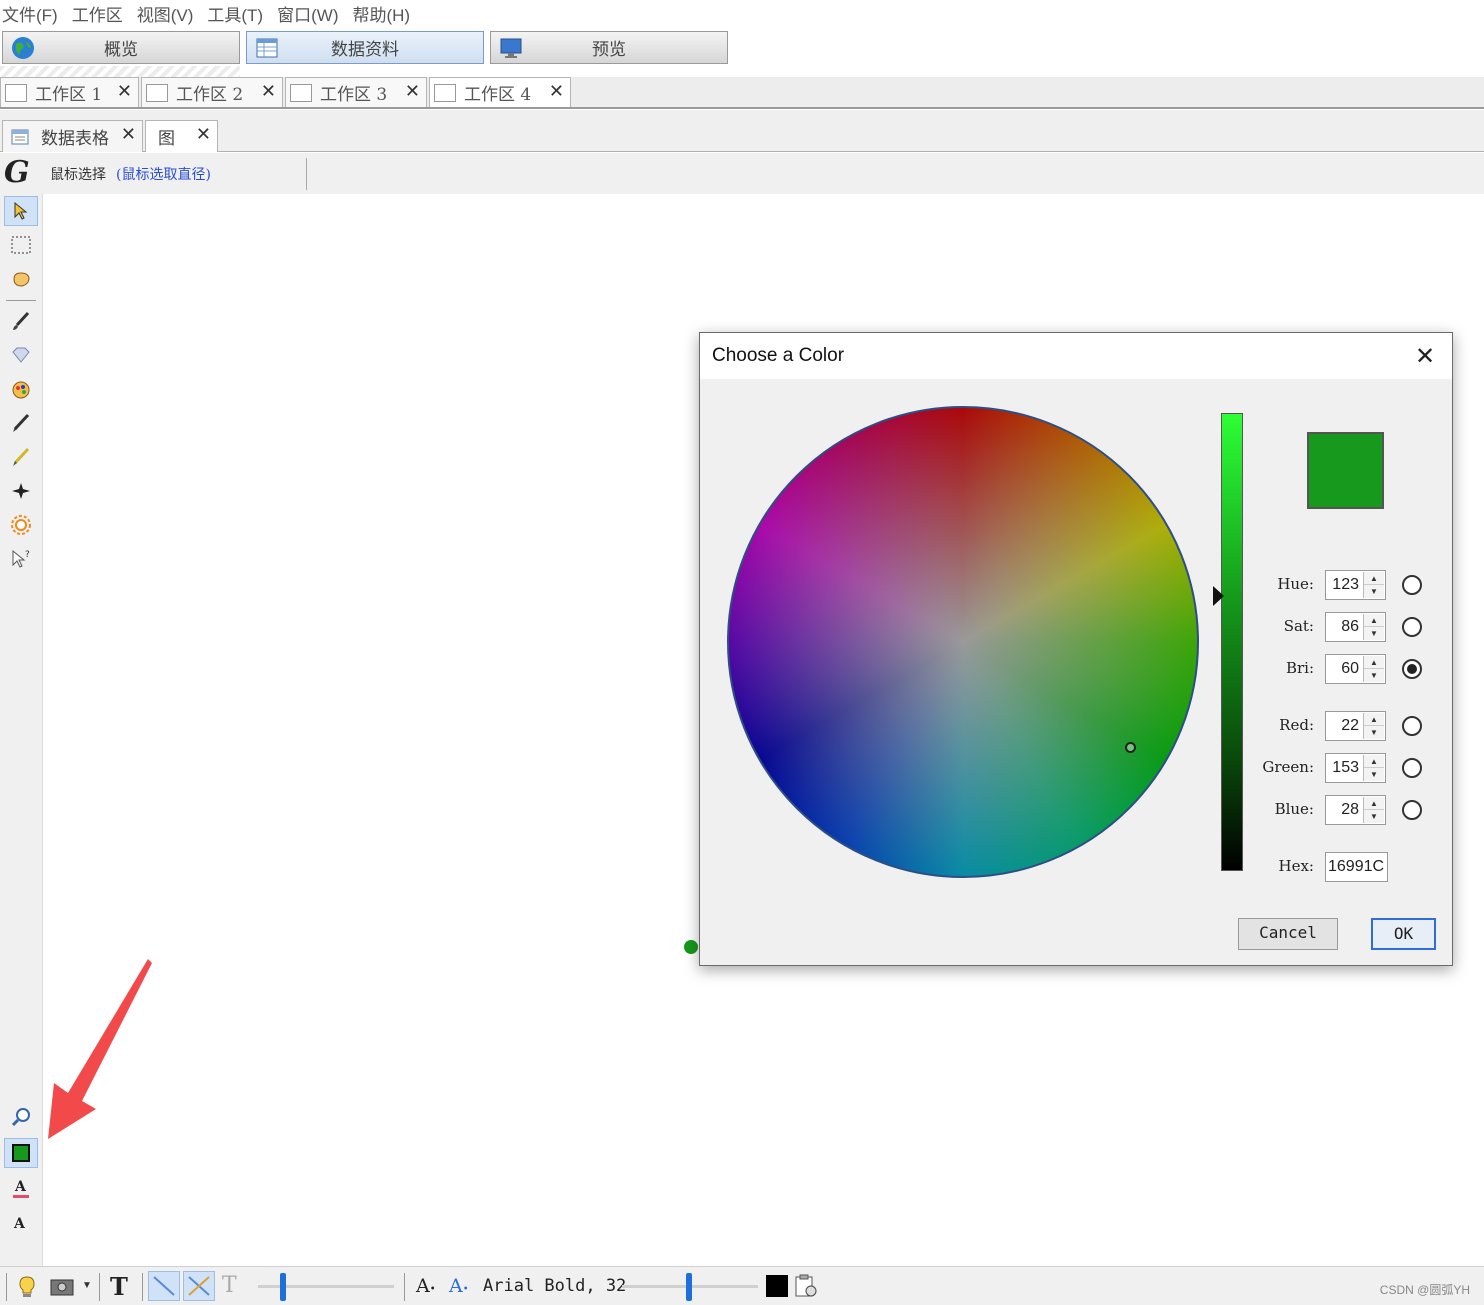 The height and width of the screenshot is (1305, 1484). What do you see at coordinates (199, 1286) in the screenshot?
I see `edge-color-icon` at bounding box center [199, 1286].